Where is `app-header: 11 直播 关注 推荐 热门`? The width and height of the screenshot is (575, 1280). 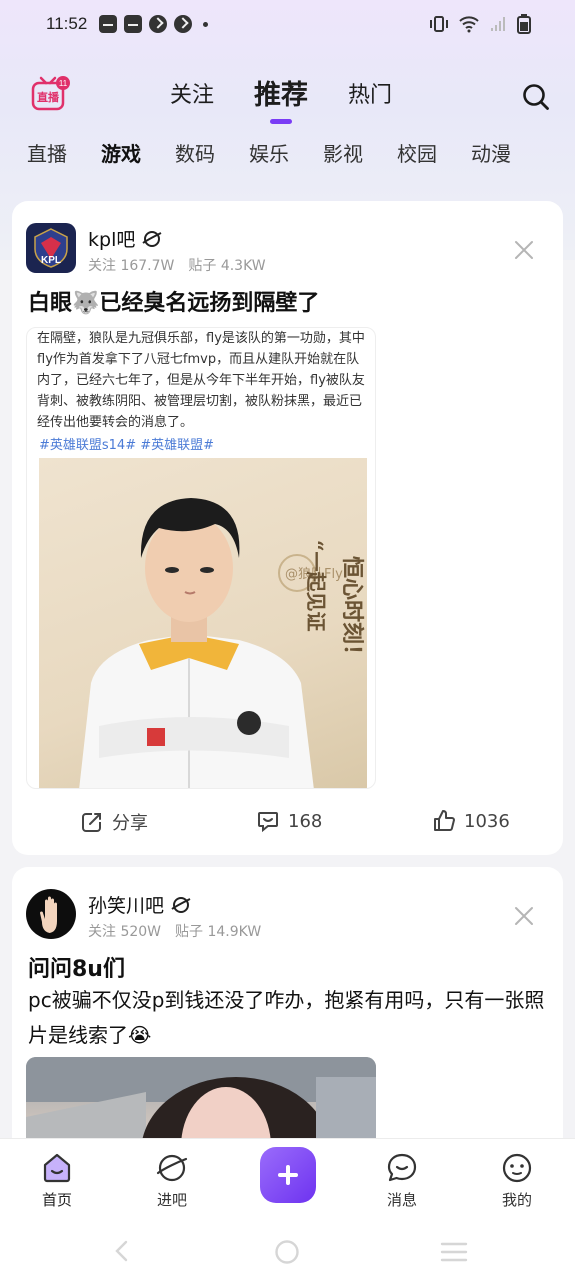 app-header: 11 直播 关注 推荐 热门 is located at coordinates (287, 98).